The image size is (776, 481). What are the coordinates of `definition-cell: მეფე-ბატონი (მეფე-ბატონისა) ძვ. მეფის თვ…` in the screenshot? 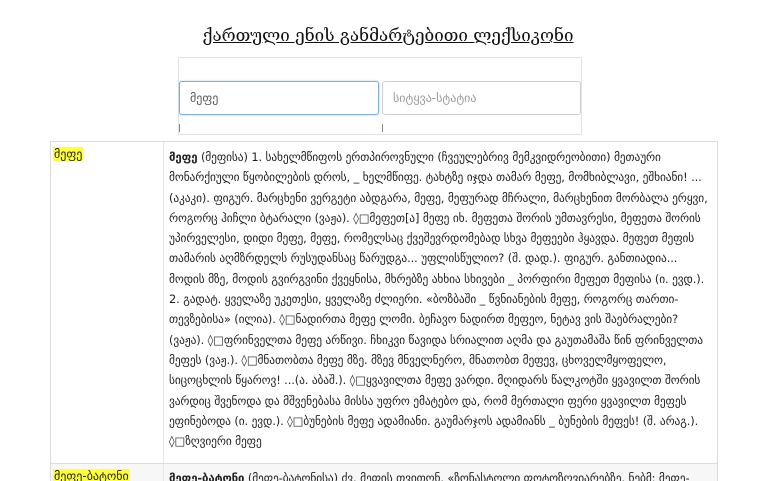 It's located at (440, 474).